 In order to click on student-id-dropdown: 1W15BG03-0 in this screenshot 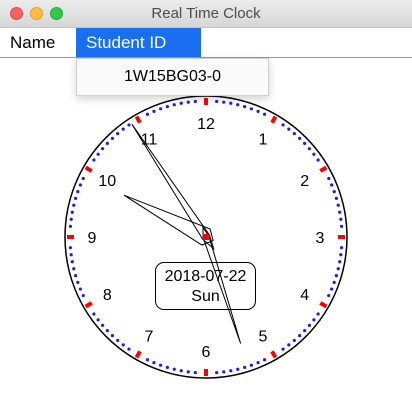, I will do `click(172, 77)`.